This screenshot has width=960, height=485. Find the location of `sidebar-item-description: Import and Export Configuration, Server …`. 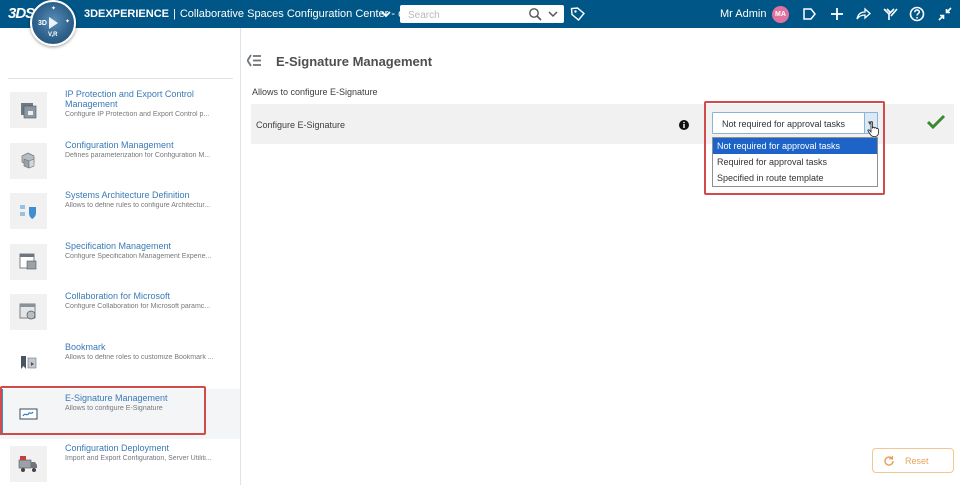

sidebar-item-description: Import and Export Configuration, Server … is located at coordinates (138, 458).